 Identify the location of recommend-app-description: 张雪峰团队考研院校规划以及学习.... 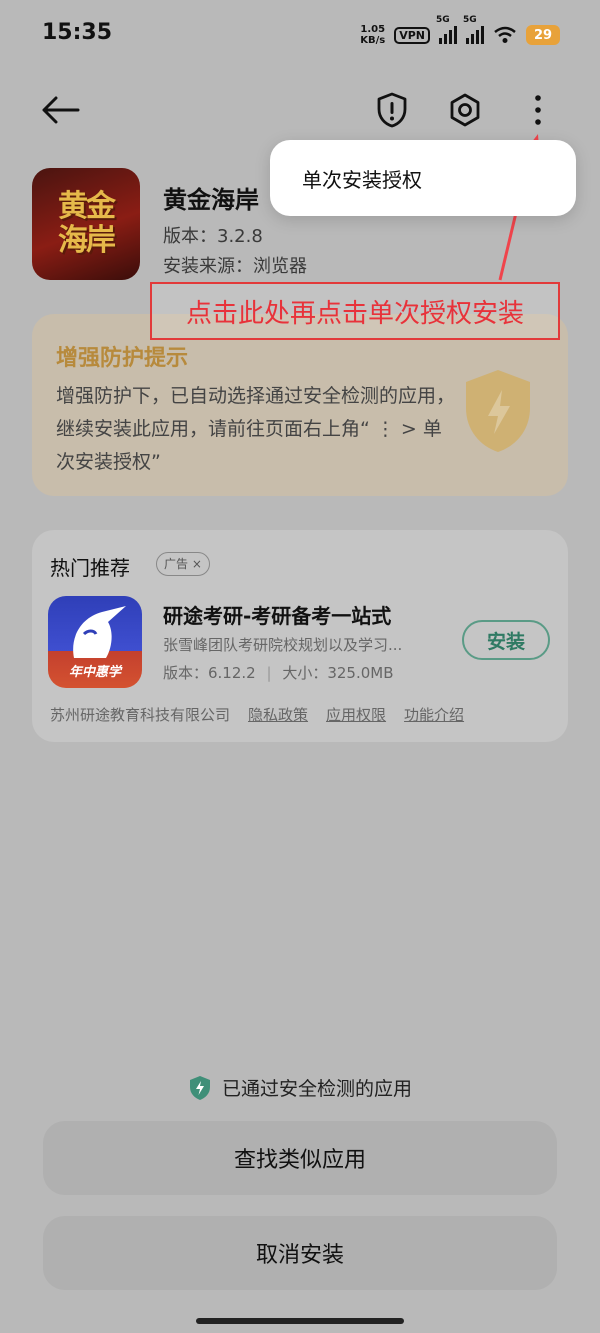
(283, 645).